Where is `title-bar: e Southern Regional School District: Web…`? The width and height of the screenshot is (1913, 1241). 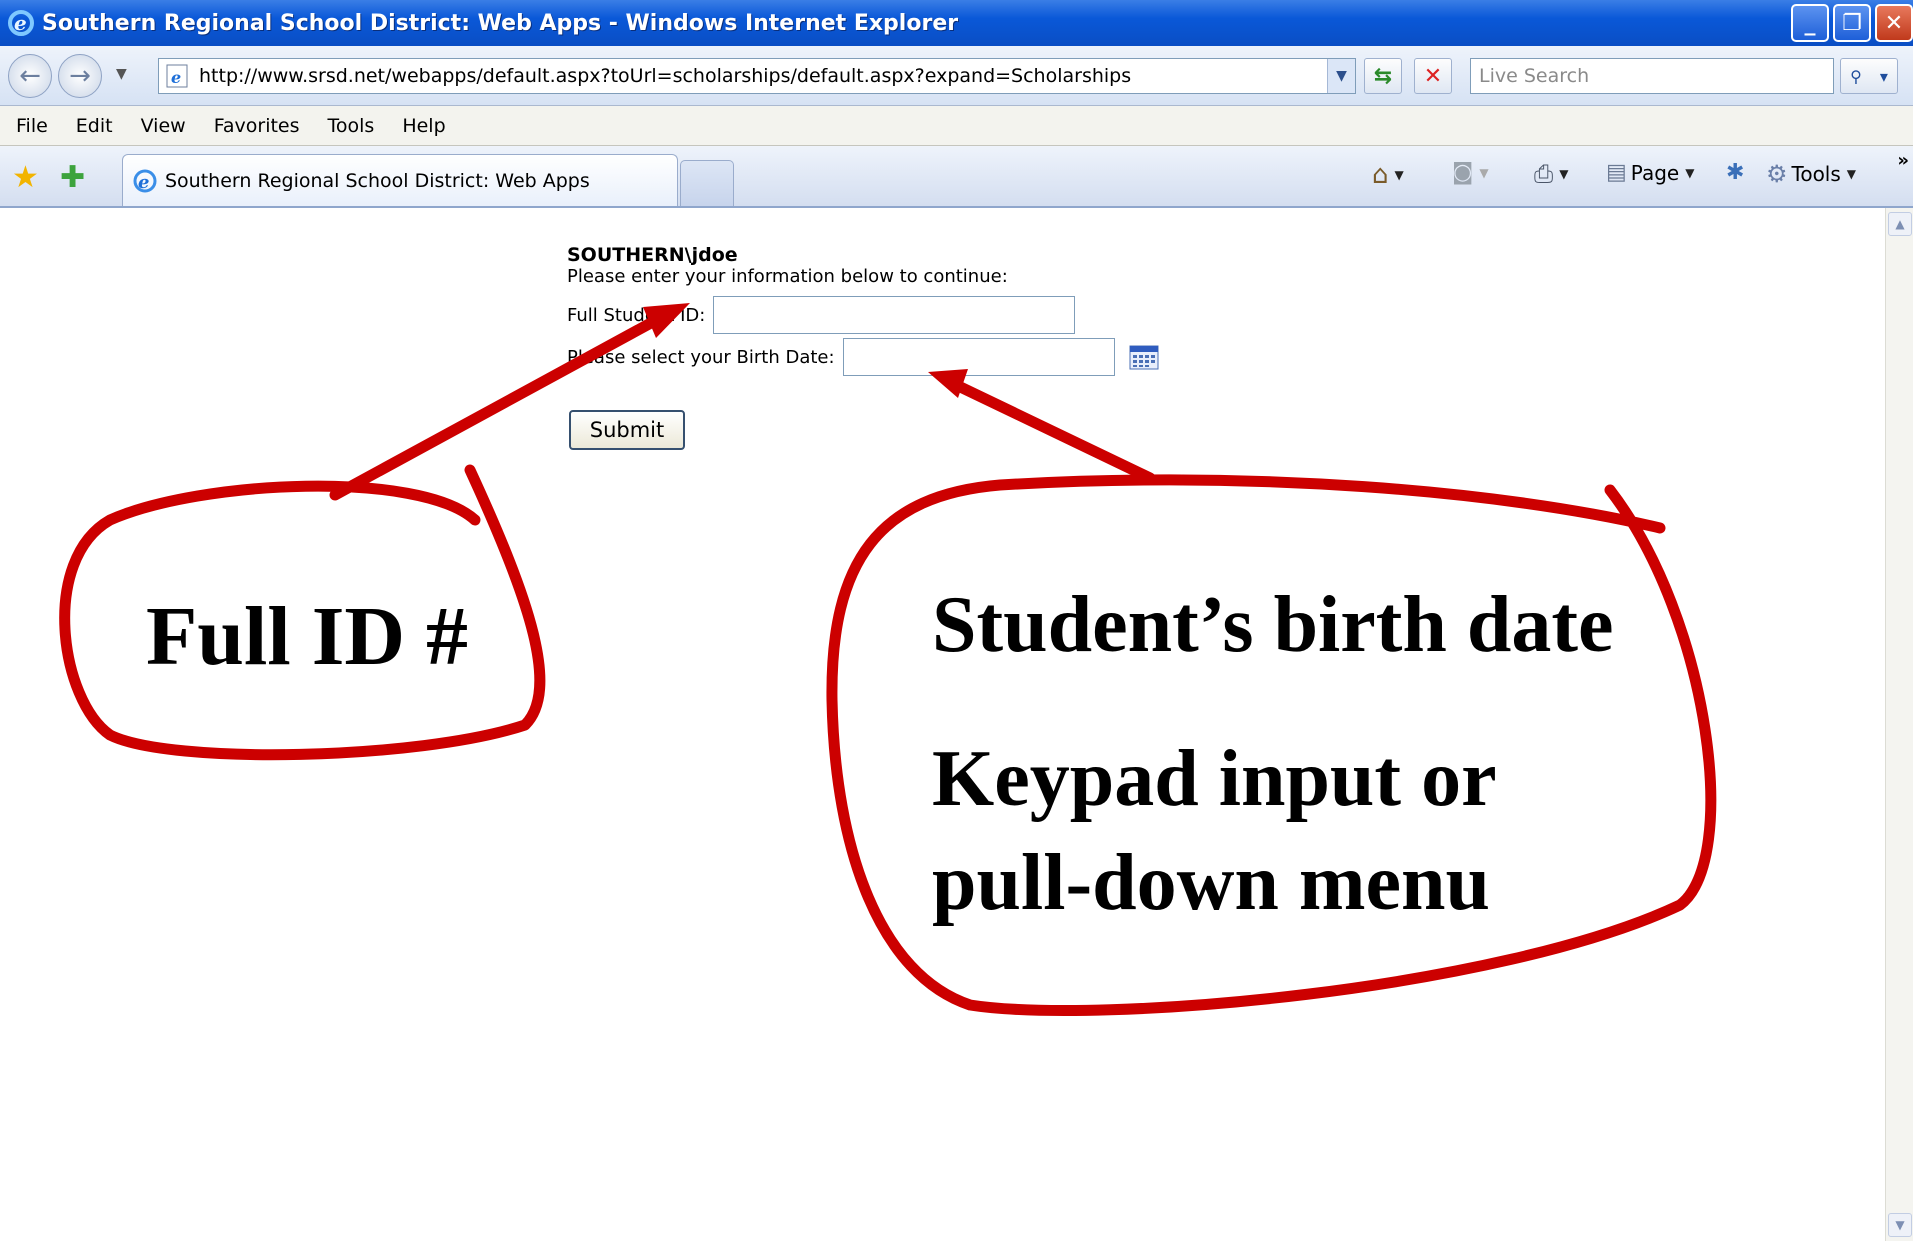
title-bar: e Southern Regional School District: Web… is located at coordinates (956, 23).